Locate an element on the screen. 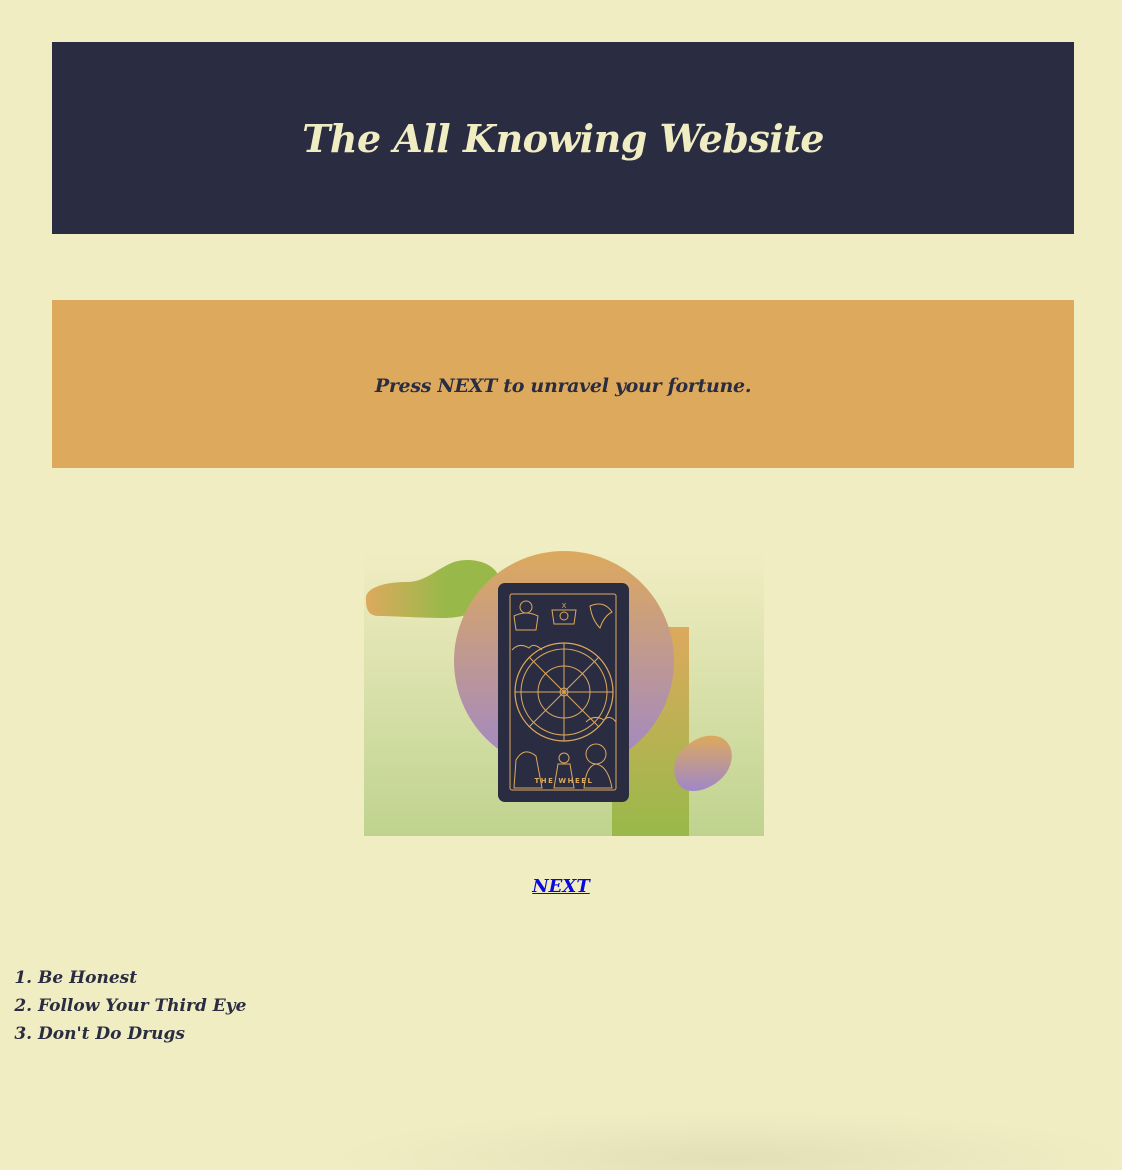  fortune-message: Press NEXT to unravel your fortune. is located at coordinates (563, 386).